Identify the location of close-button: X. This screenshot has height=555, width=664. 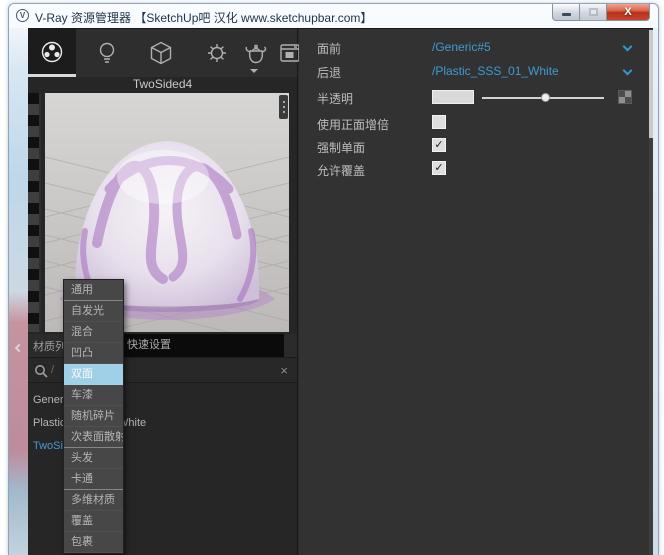
(628, 12).